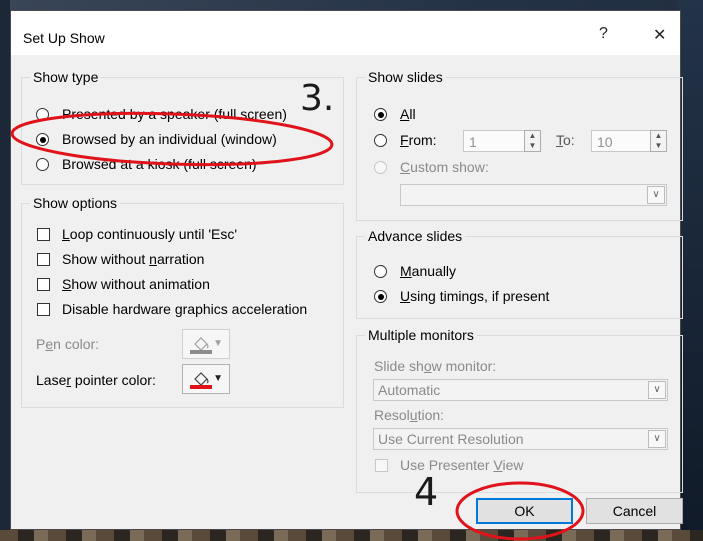  I want to click on annotation-ellipse-browsed, so click(172, 139).